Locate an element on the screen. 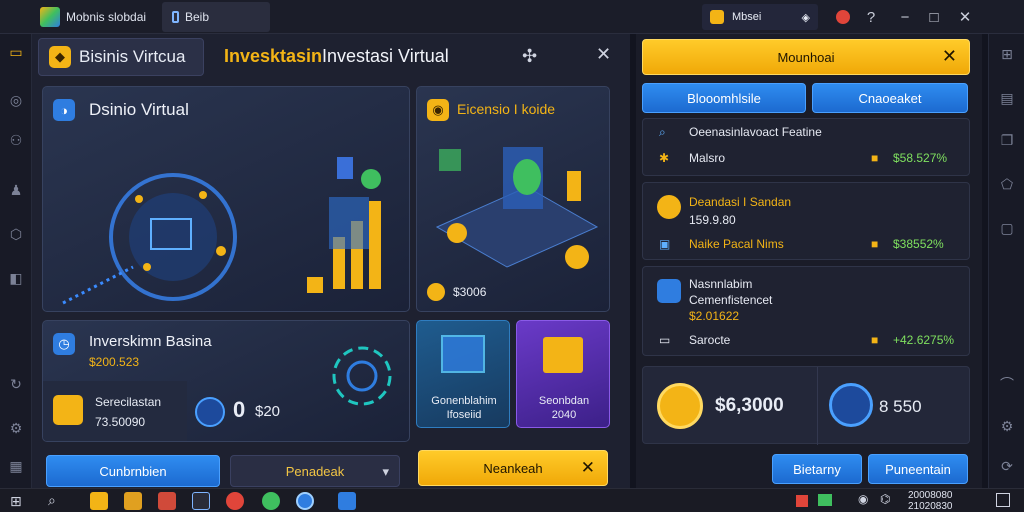 Image resolution: width=1024 pixels, height=512 pixels. gold-check-icon is located at coordinates (680, 406).